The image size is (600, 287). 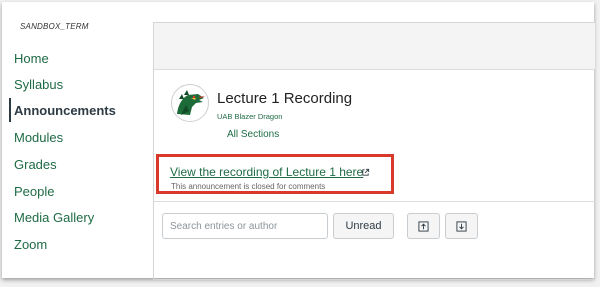 I want to click on sidebar-item-media-gallery: Media Gallery, so click(x=54, y=217).